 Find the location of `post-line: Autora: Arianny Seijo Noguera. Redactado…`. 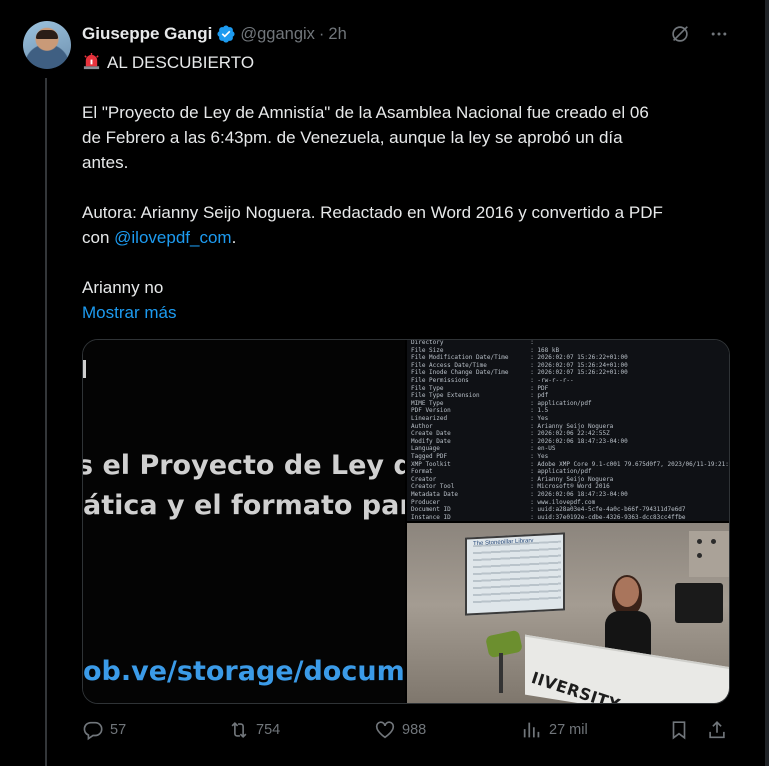

post-line: Autora: Arianny Seijo Noguera. Redactado… is located at coordinates (372, 212).